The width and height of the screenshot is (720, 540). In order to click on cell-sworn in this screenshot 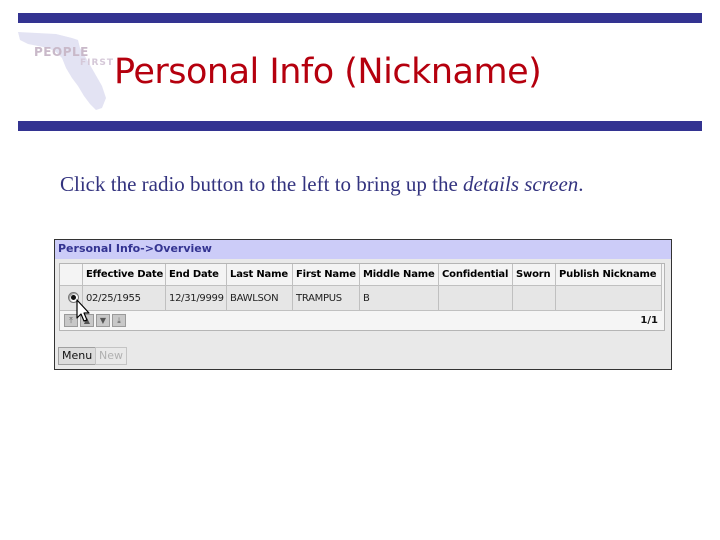, I will do `click(534, 298)`.